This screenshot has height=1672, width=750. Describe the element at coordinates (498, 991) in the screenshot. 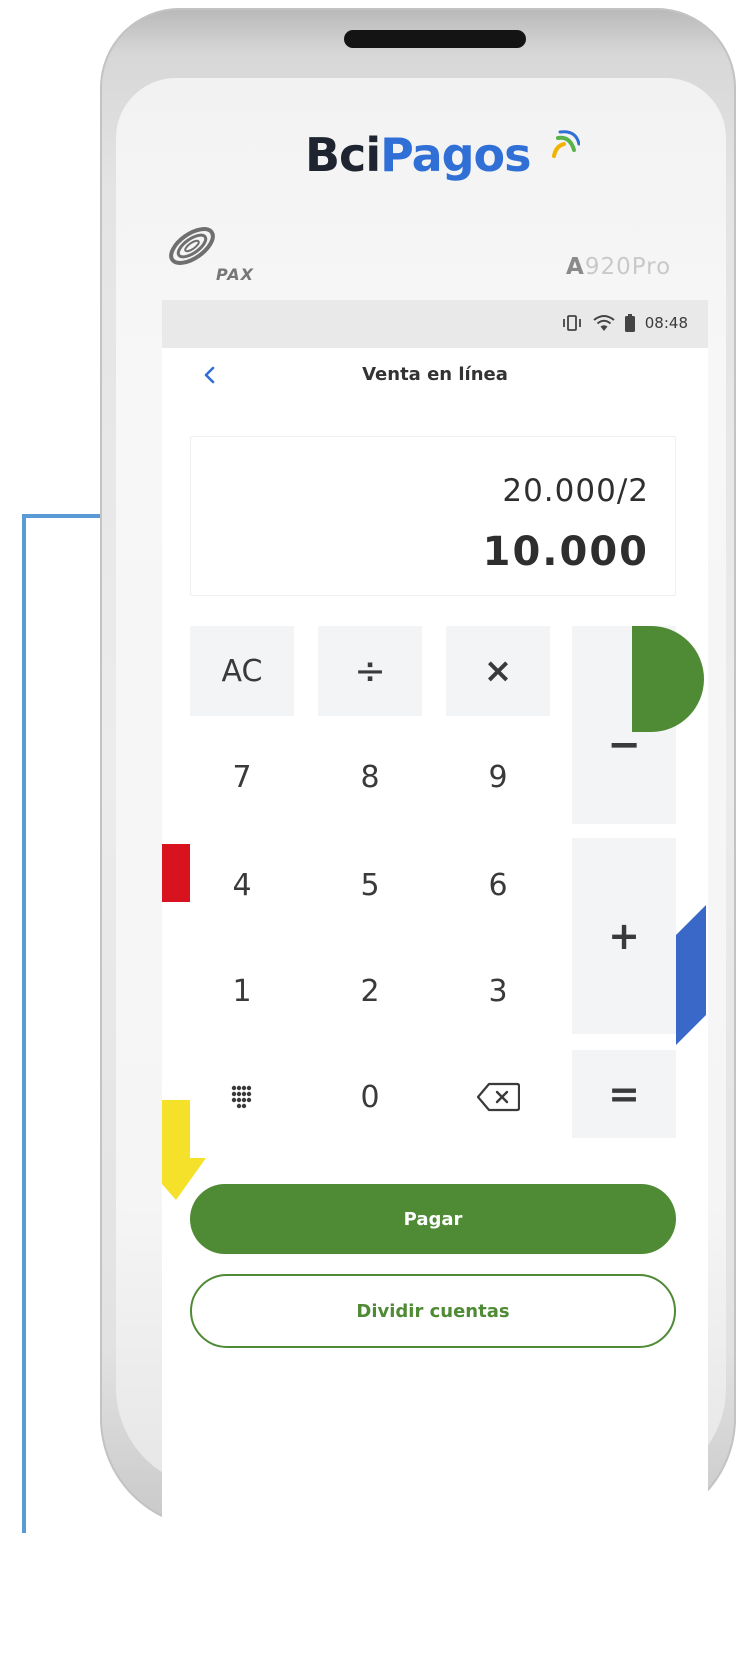

I see `digit-3-button: 3` at that location.